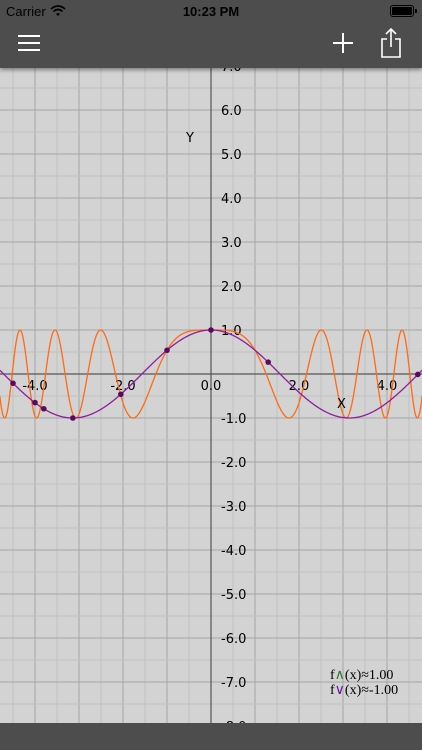 Image resolution: width=422 pixels, height=750 pixels. What do you see at coordinates (231, 111) in the screenshot?
I see `y-tick-label: 6.0` at bounding box center [231, 111].